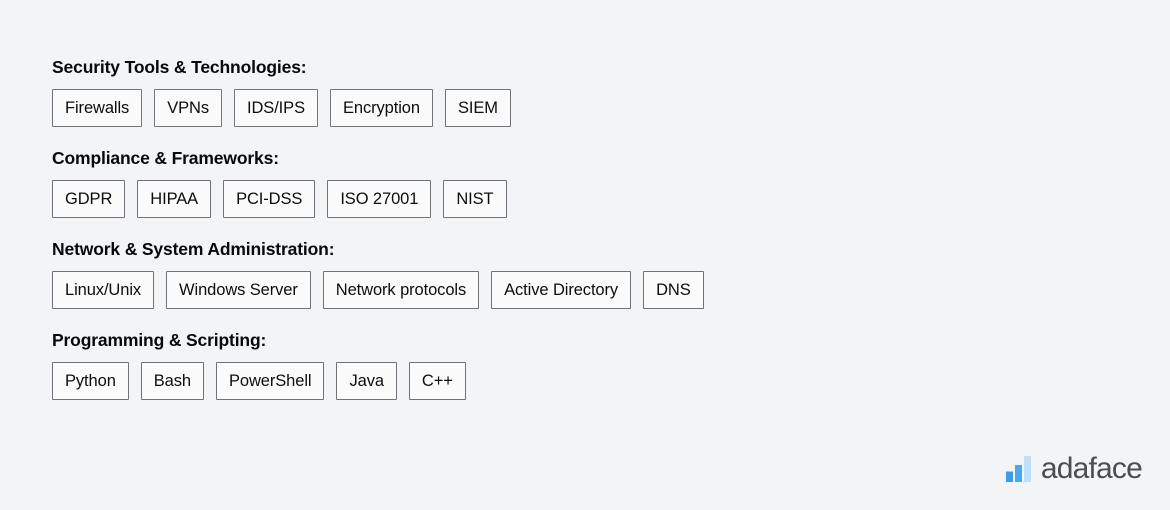  I want to click on skill-tag: PCI-DSS, so click(269, 199).